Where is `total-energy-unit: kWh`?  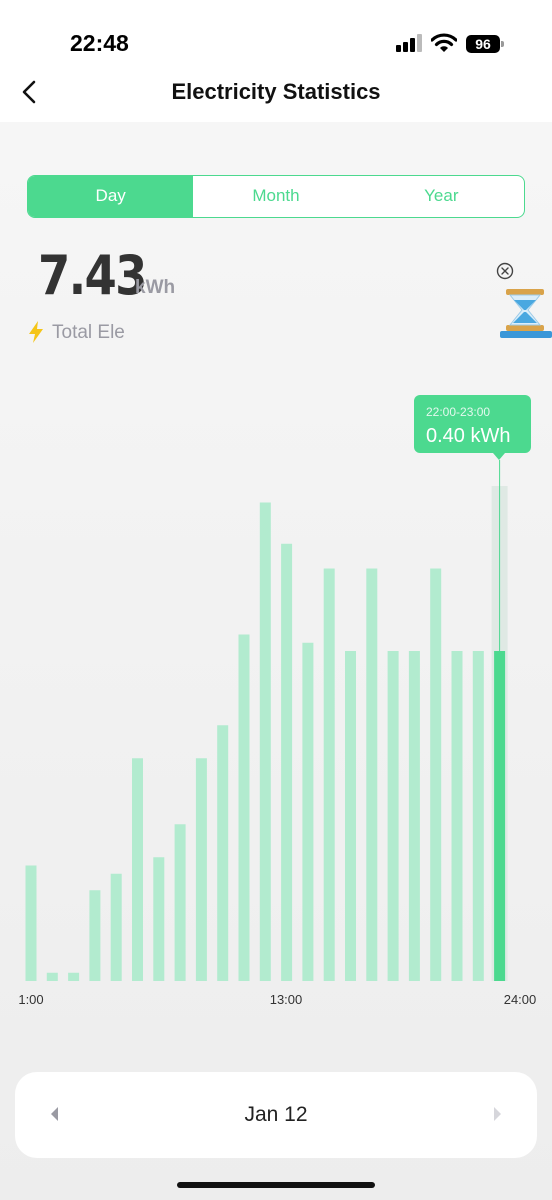
total-energy-unit: kWh is located at coordinates (155, 287).